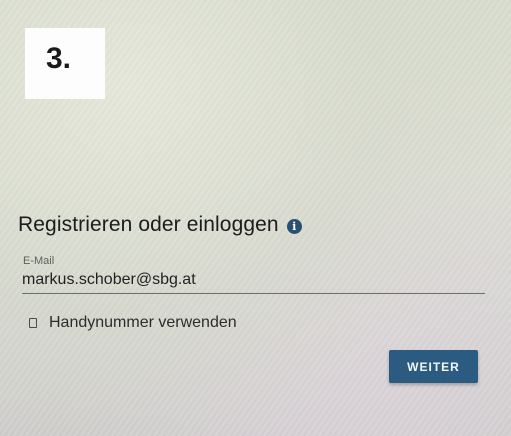  I want to click on heading-text: Registrieren oder einloggen, so click(148, 224).